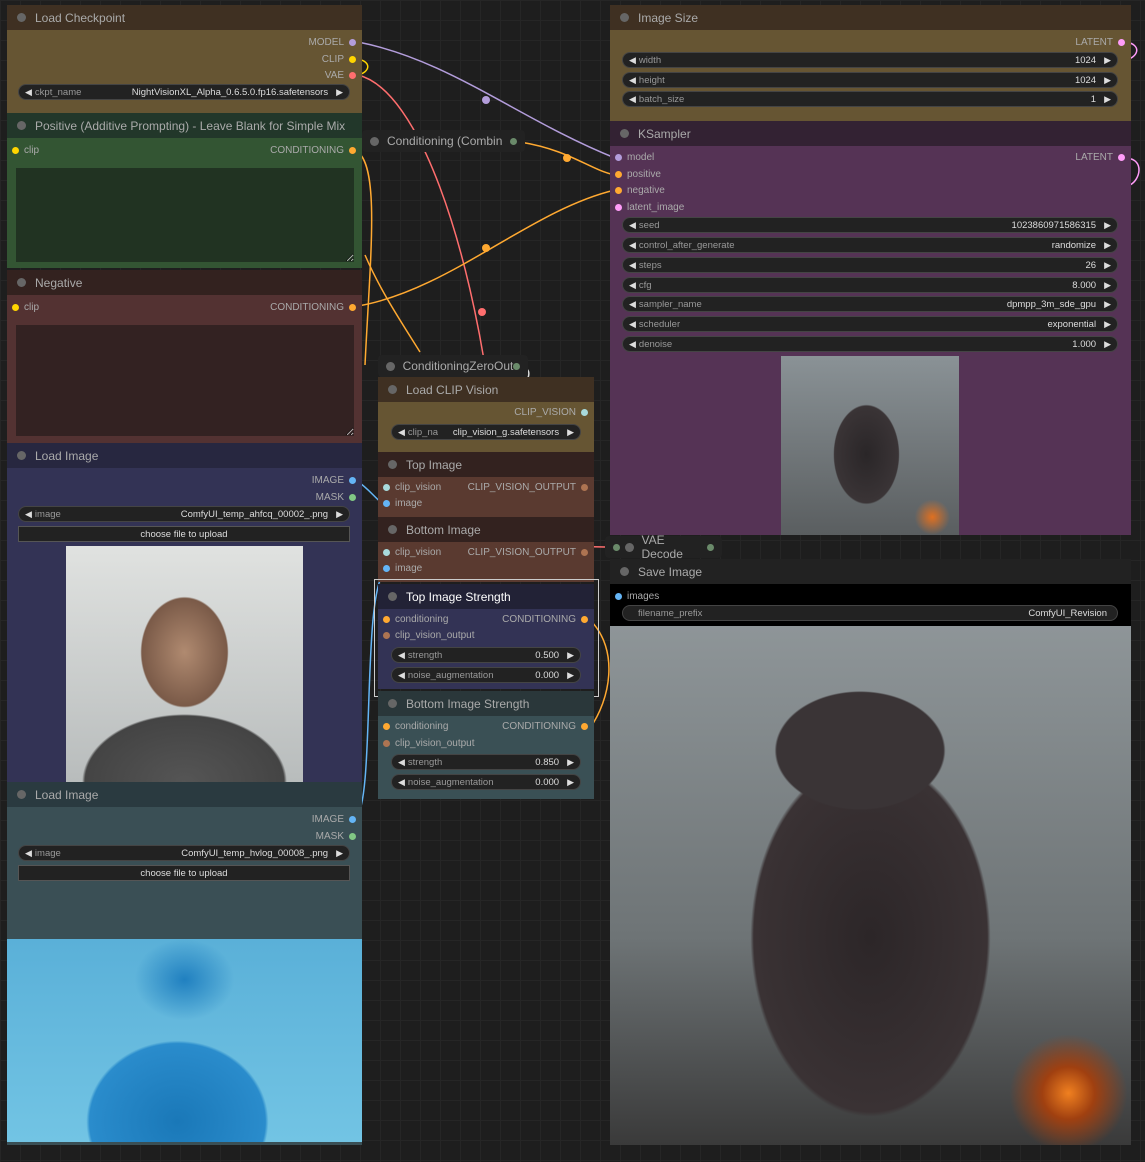 The width and height of the screenshot is (1145, 1162). I want to click on batch-size-field: ◀ batch_size 1 ▶, so click(870, 99).